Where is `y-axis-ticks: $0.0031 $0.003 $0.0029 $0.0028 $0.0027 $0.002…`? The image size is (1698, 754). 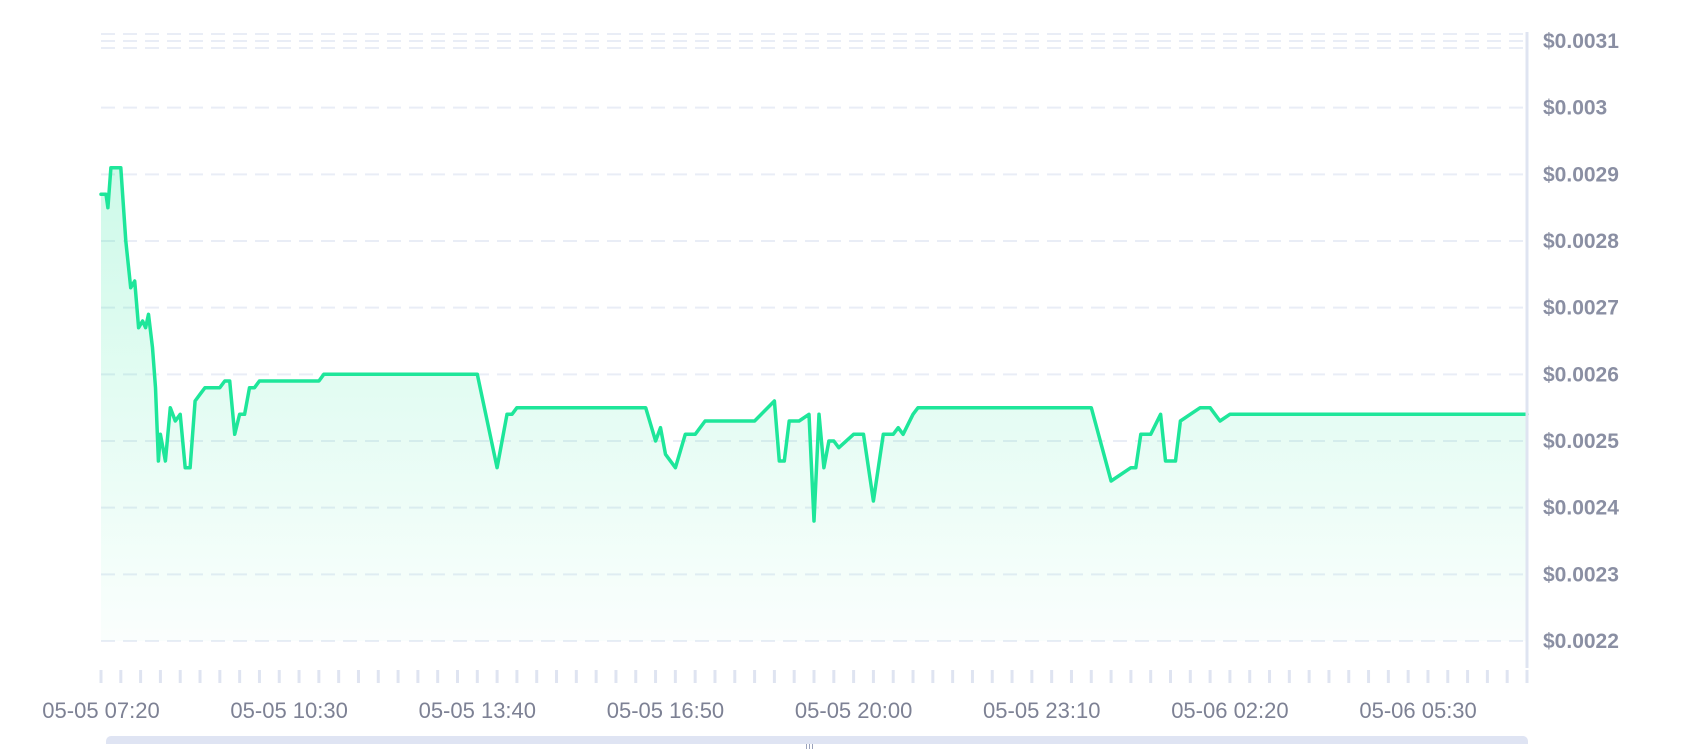 y-axis-ticks: $0.0031 $0.003 $0.0029 $0.0028 $0.0027 $0.002… is located at coordinates (1581, 341).